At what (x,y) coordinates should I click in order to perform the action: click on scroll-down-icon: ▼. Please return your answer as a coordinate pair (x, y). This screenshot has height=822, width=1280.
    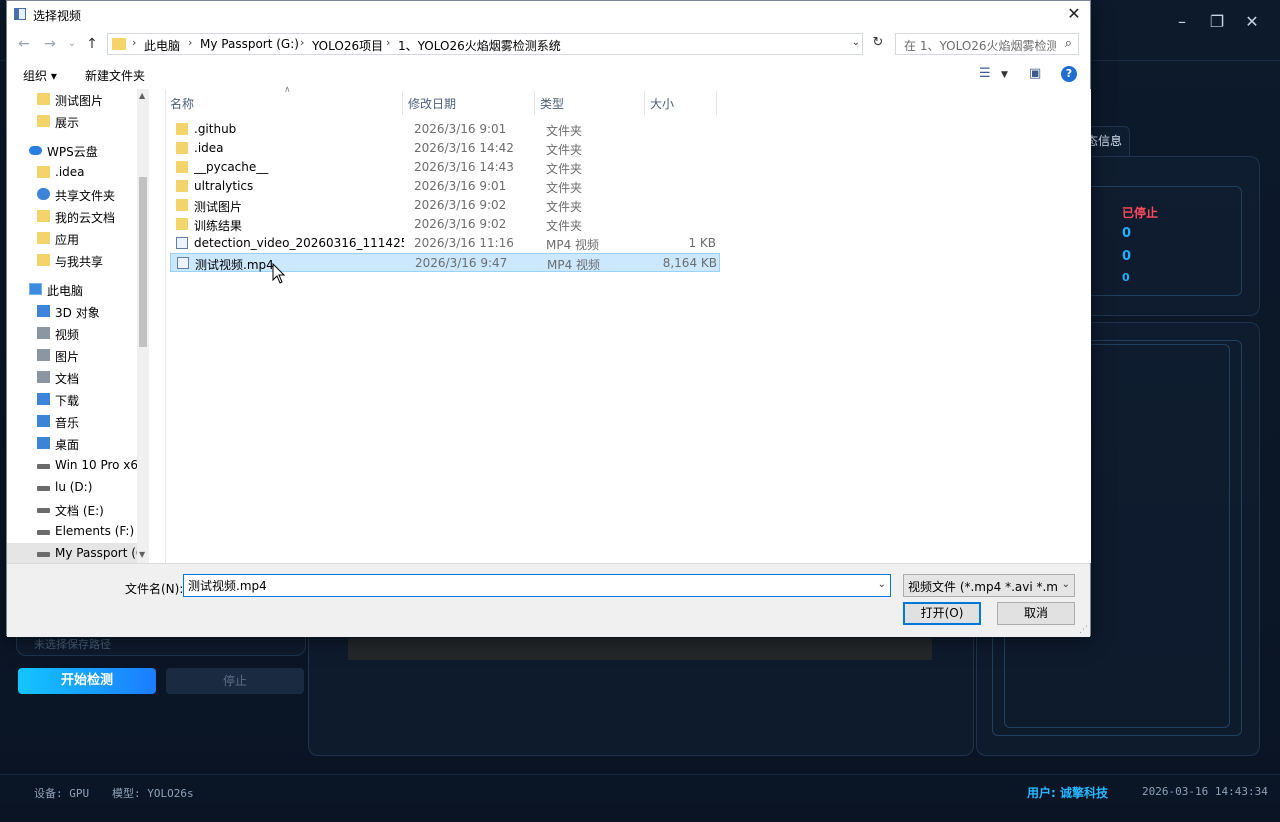
    Looking at the image, I should click on (142, 554).